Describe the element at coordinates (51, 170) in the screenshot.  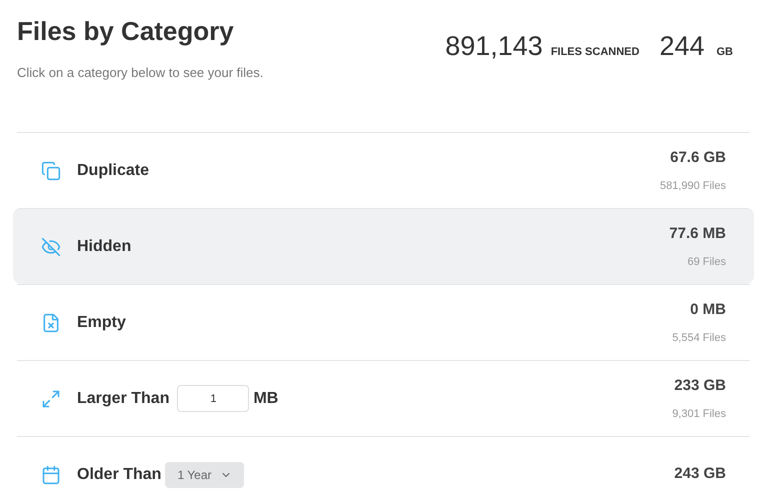
I see `copy-icon` at that location.